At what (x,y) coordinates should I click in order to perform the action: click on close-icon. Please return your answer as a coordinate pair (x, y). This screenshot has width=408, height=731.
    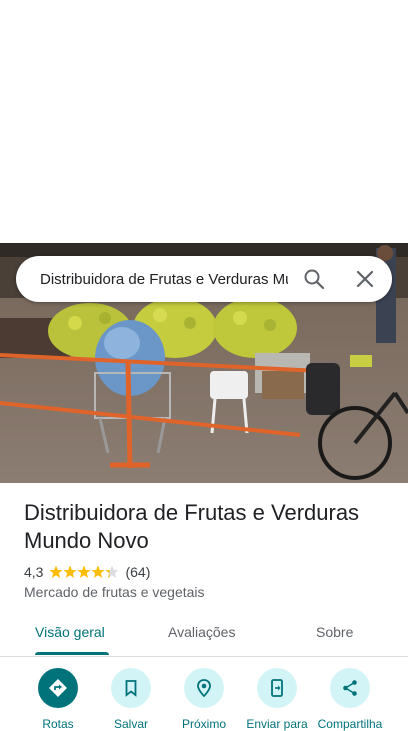
    Looking at the image, I should click on (365, 279).